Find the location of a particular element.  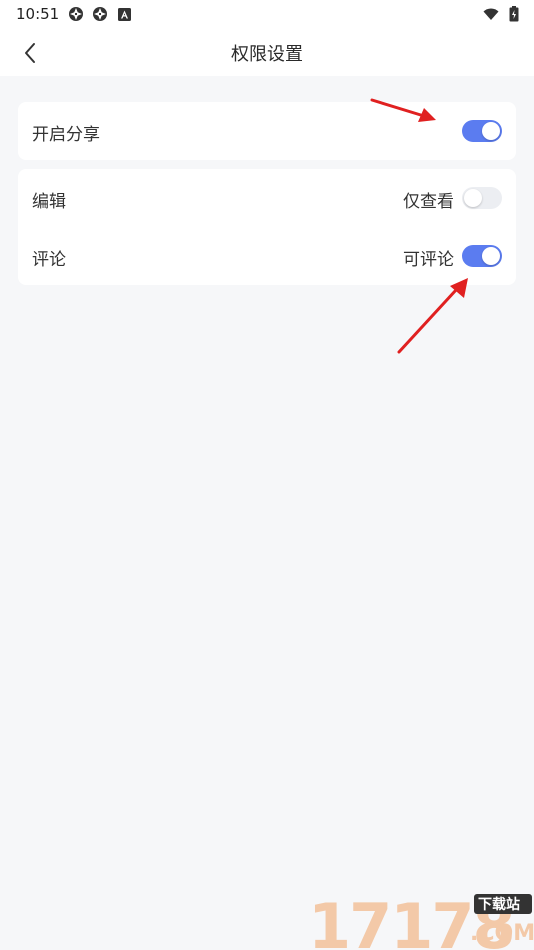

edit-state-text: 仅查看 is located at coordinates (428, 202).